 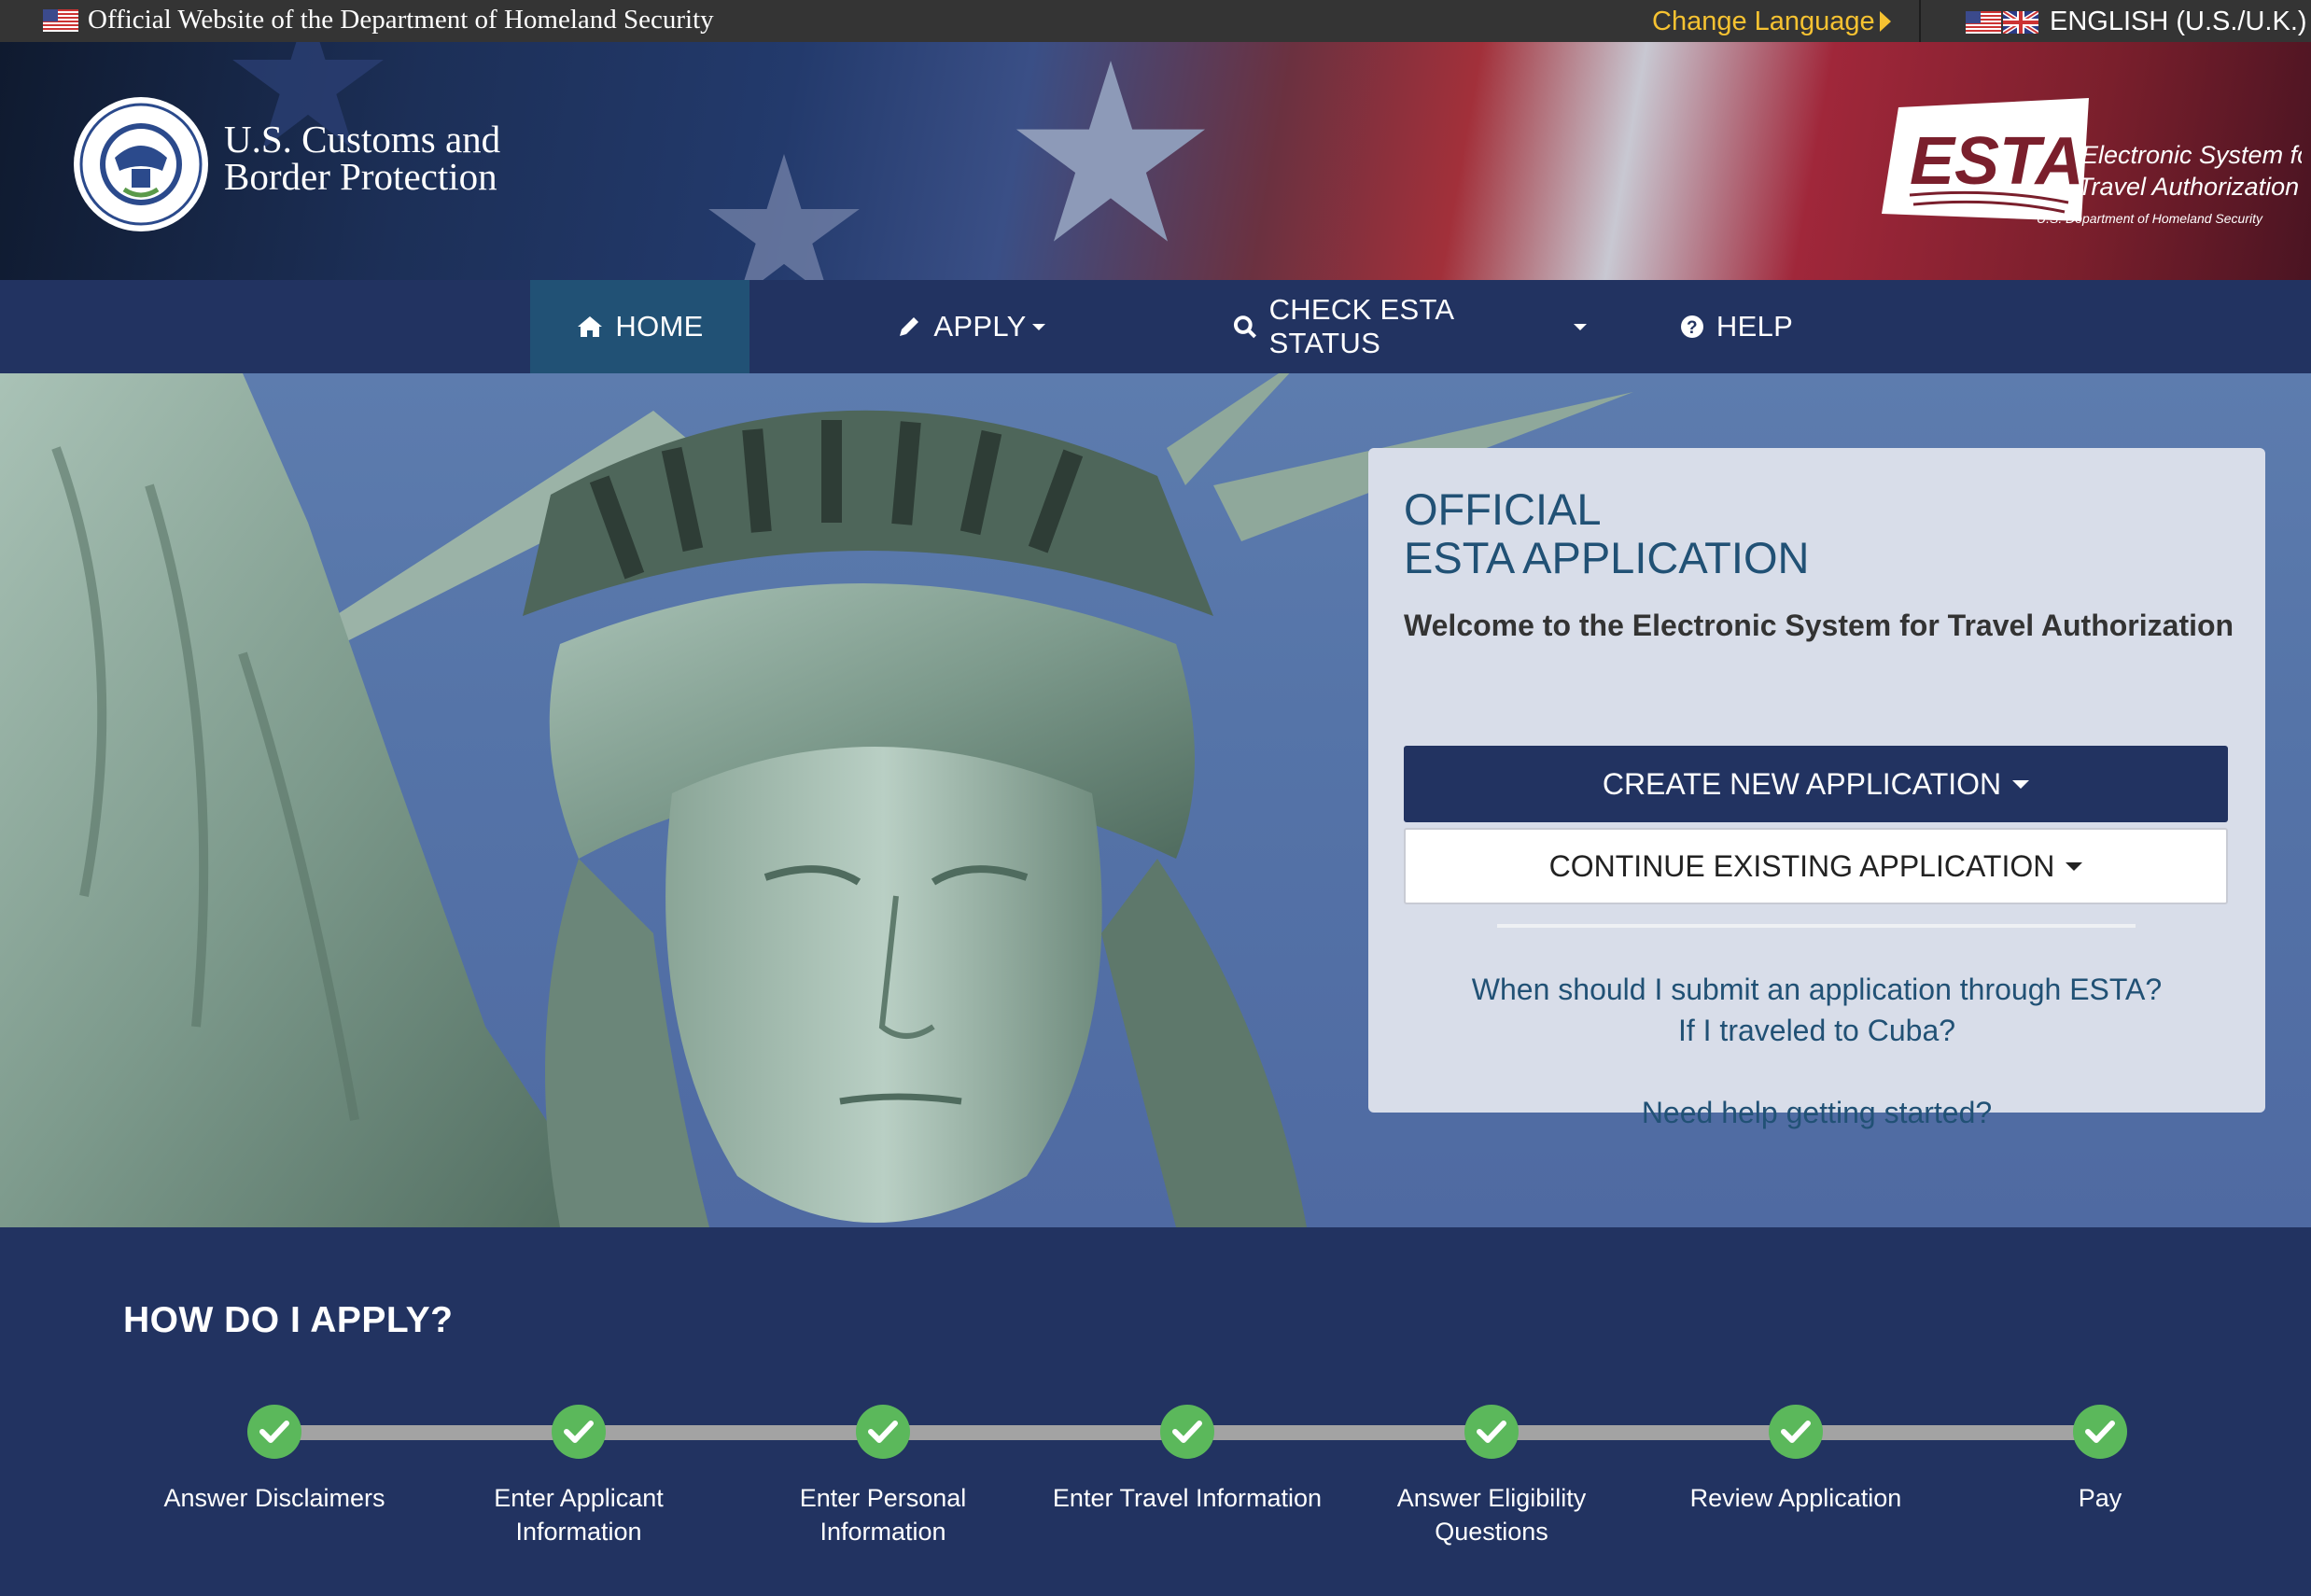 I want to click on cuba-travel-link: If I traveled to Cuba?, so click(x=1816, y=1030).